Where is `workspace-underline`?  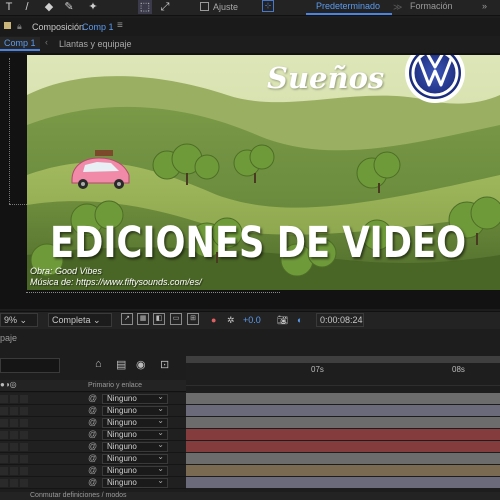 workspace-underline is located at coordinates (349, 14).